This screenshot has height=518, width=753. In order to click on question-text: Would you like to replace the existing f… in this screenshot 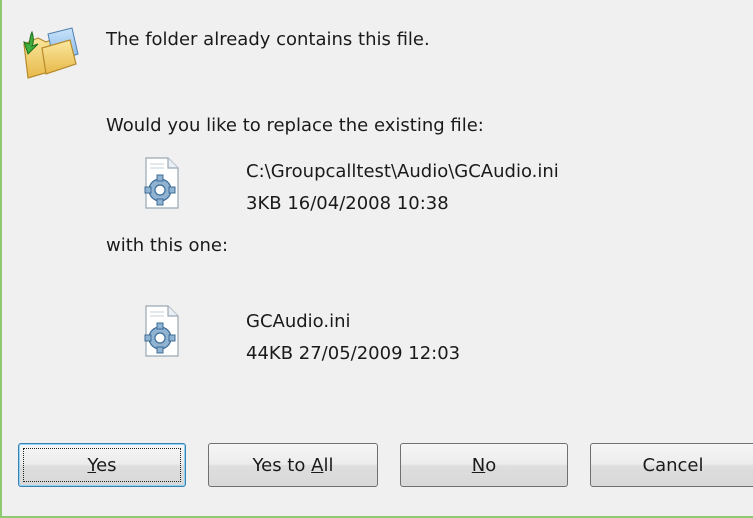, I will do `click(295, 125)`.